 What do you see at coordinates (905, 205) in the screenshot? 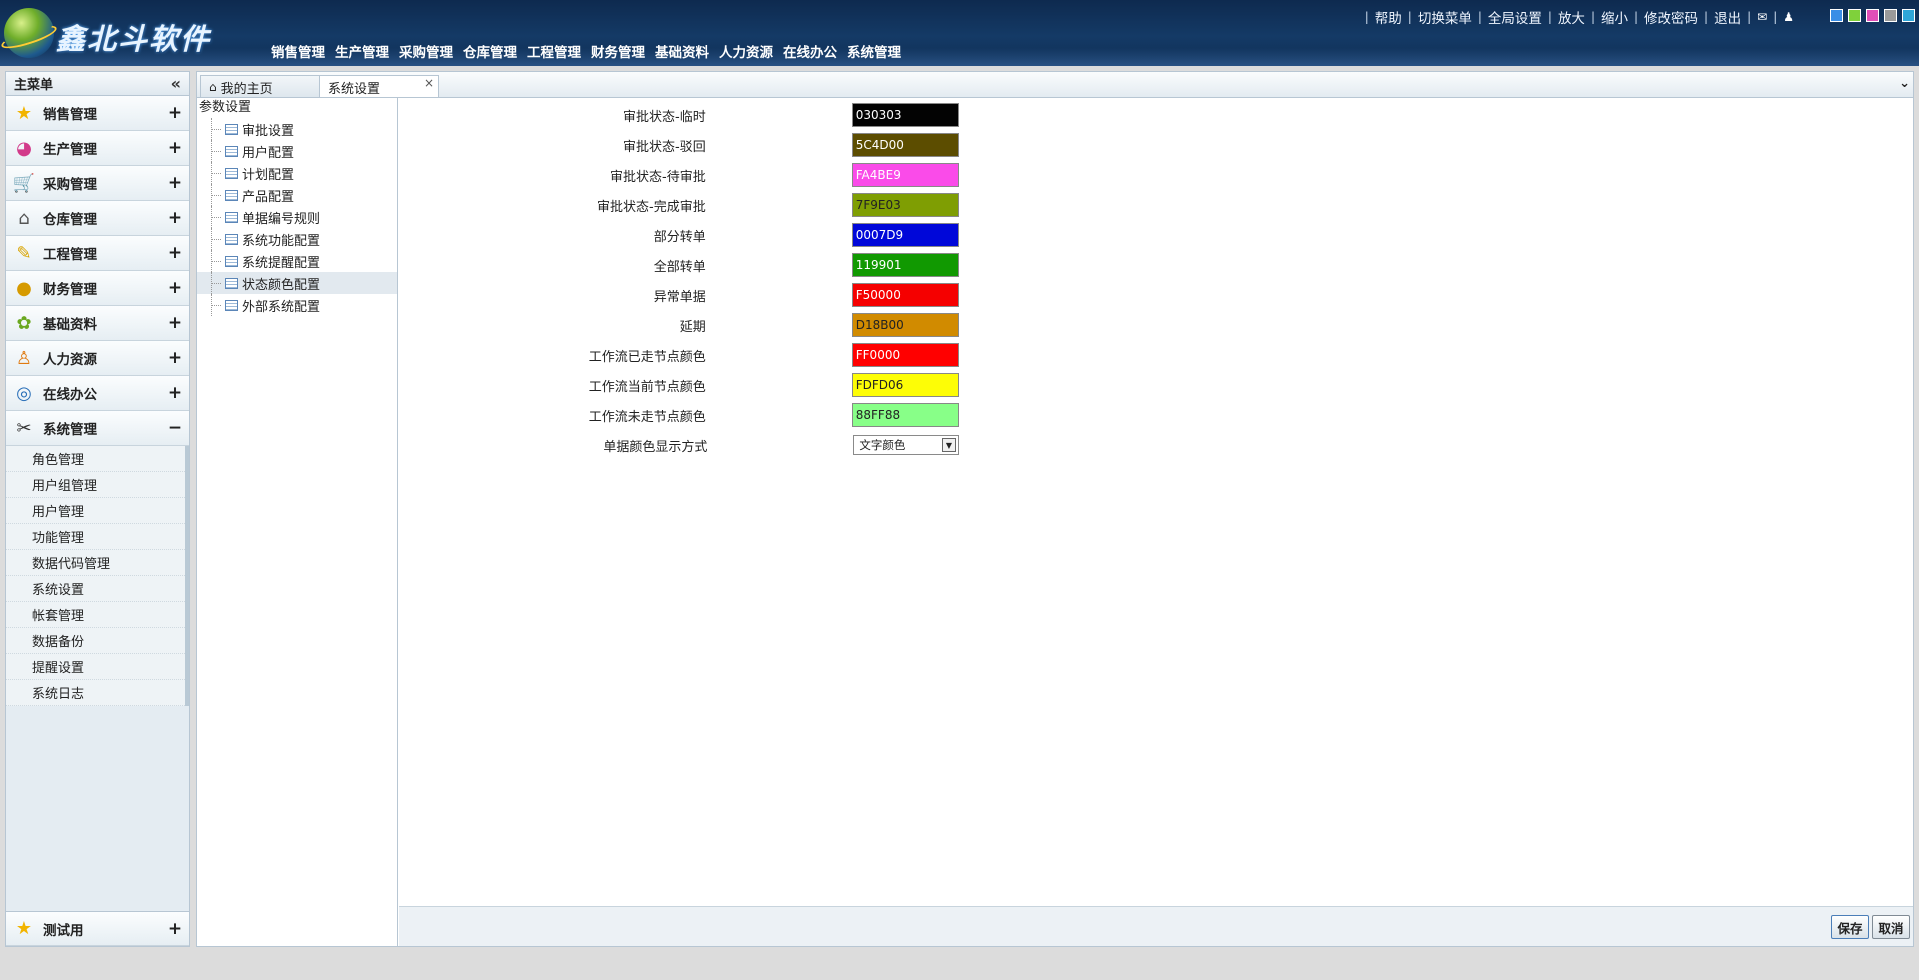
I see `color-input: 7F9E03` at bounding box center [905, 205].